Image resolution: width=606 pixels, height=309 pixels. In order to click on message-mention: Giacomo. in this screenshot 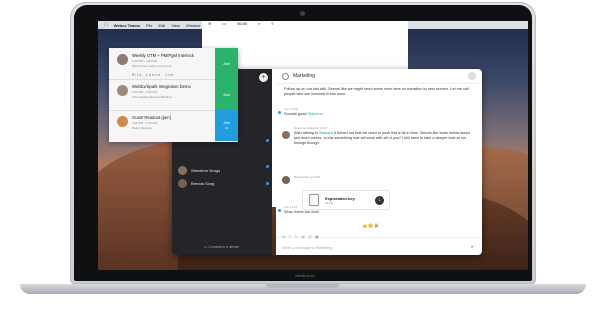, I will do `click(315, 114)`.